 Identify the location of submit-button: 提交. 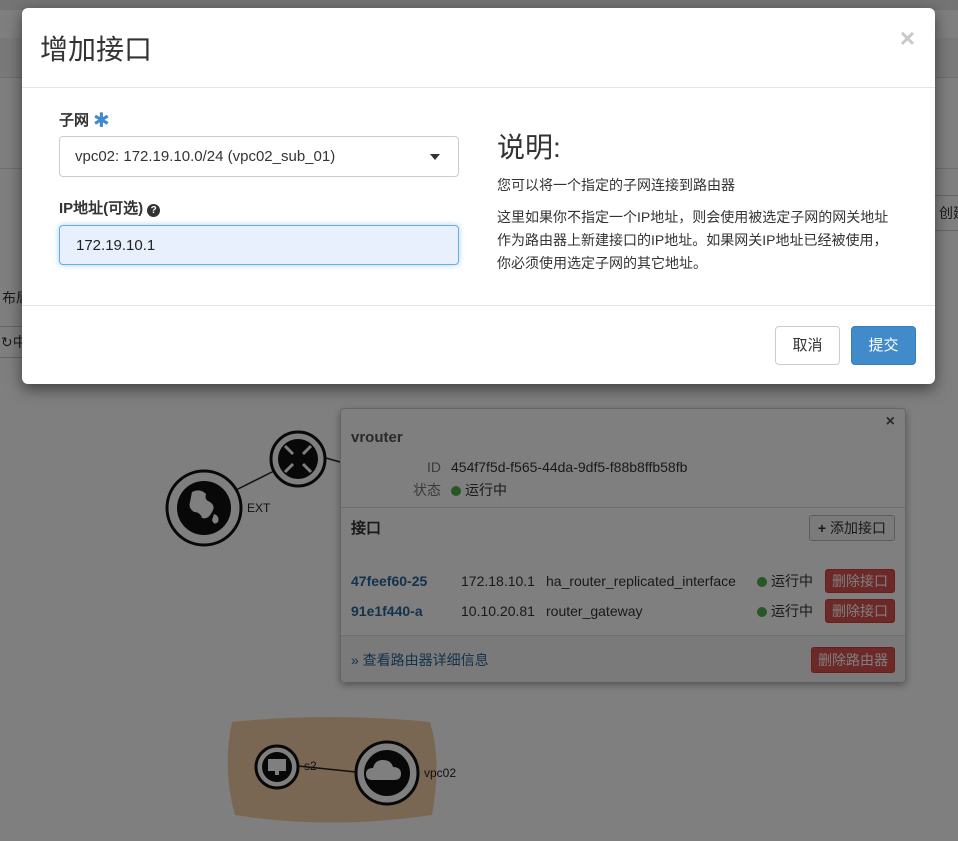
(883, 345).